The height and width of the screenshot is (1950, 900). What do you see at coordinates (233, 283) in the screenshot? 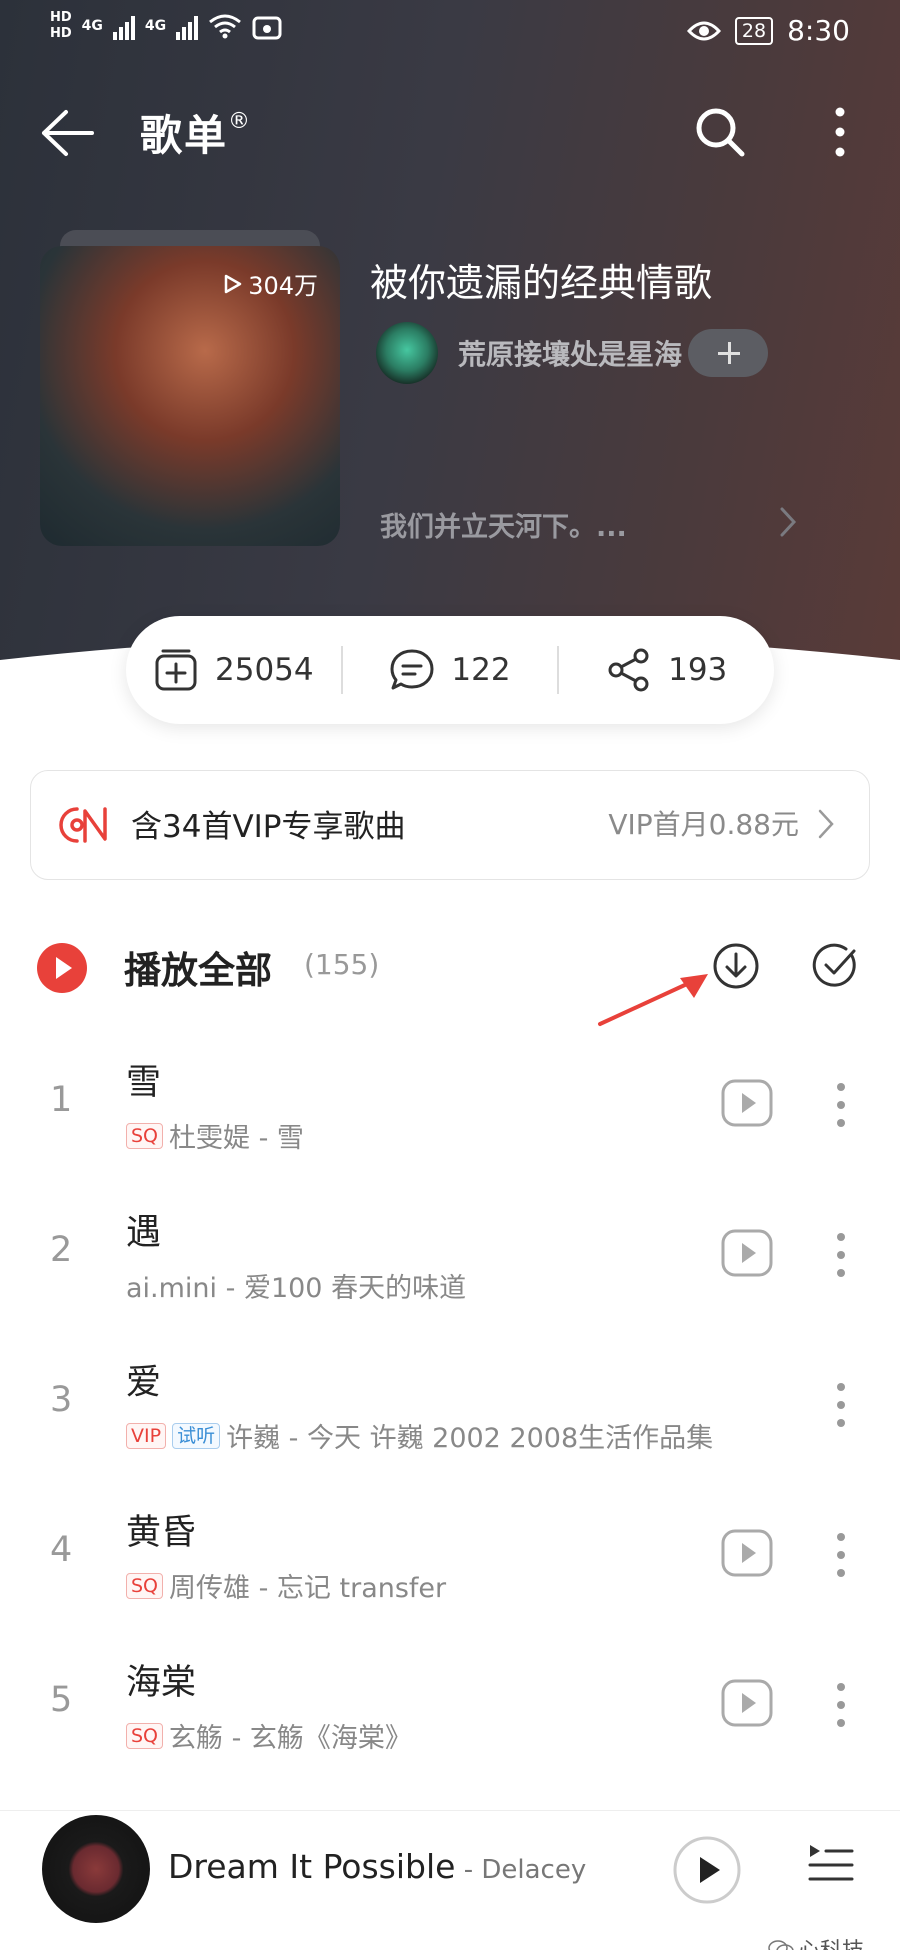
I see `play-outline-icon` at bounding box center [233, 283].